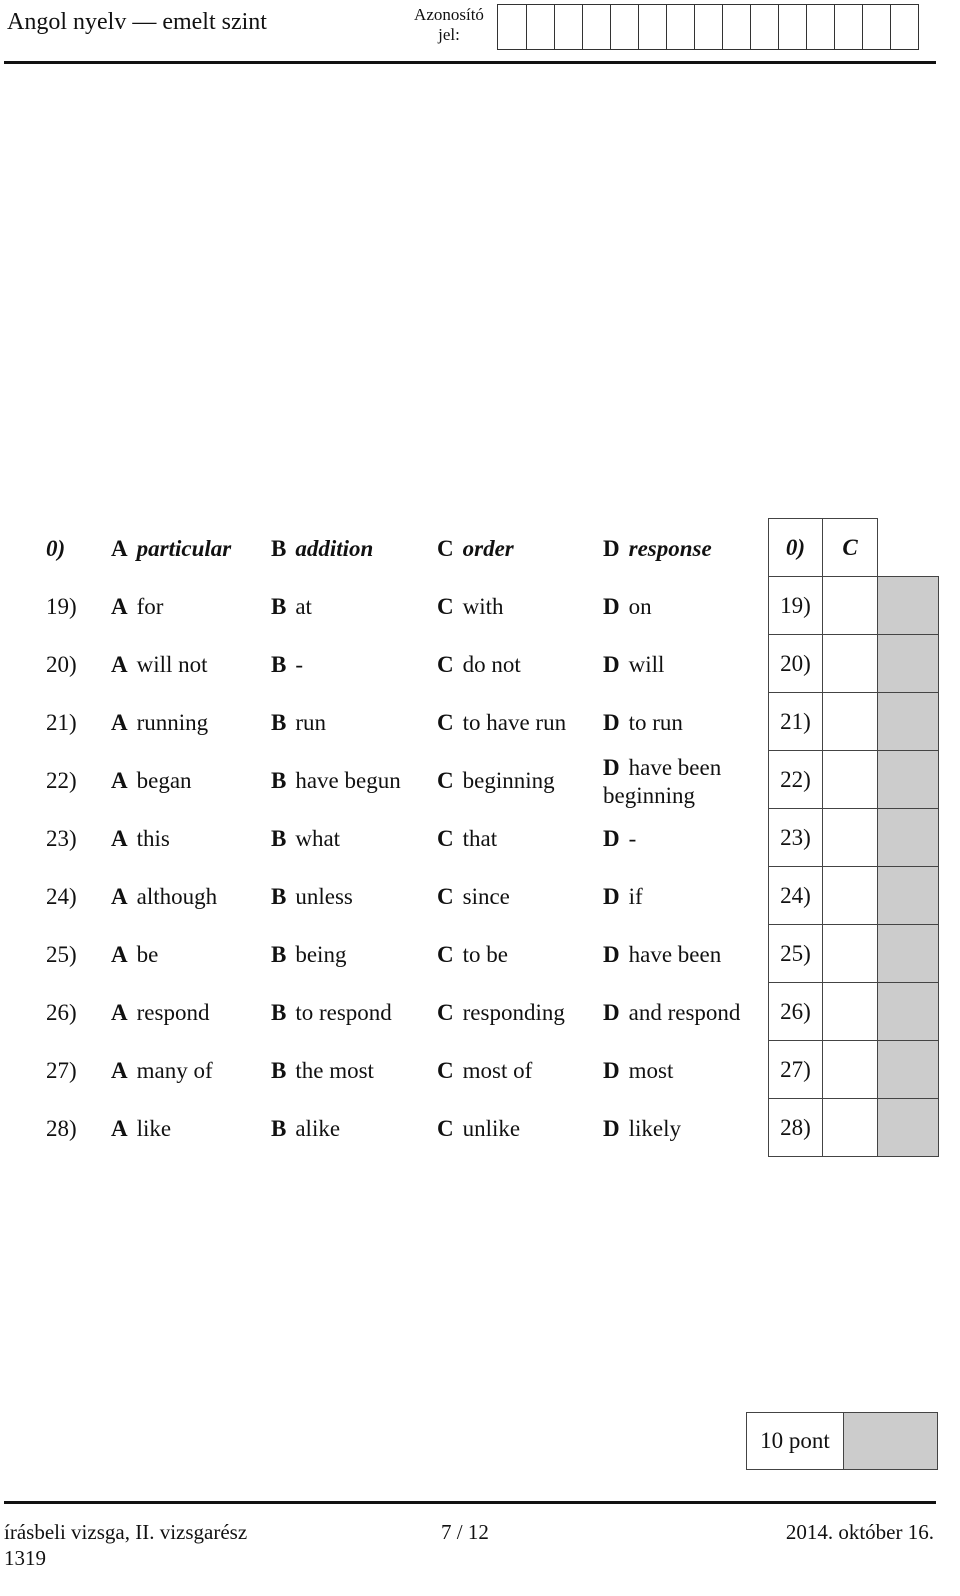 The width and height of the screenshot is (960, 1596). What do you see at coordinates (491, 1128) in the screenshot?
I see `option-text: unlike` at bounding box center [491, 1128].